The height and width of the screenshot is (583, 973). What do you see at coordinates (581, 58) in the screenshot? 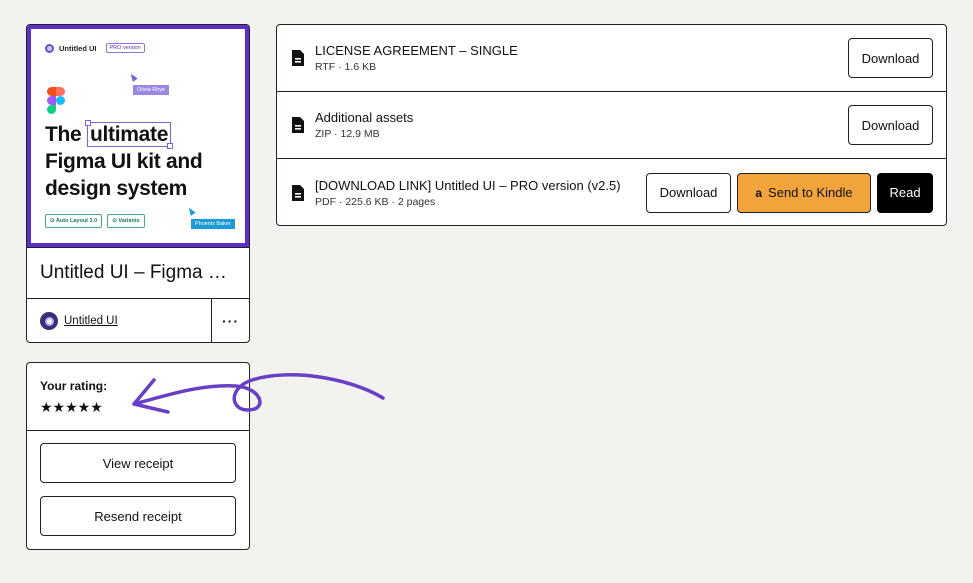
I see `file-info: LICENSE AGREEMENT – SINGLE RTF · 1.6 KB` at bounding box center [581, 58].